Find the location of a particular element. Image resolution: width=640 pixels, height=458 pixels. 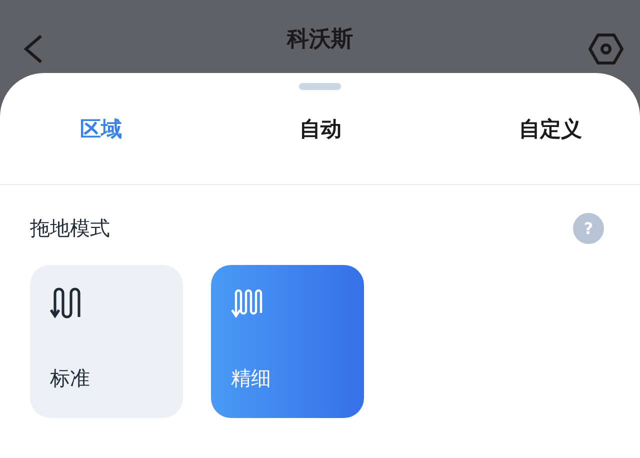

drag-handle is located at coordinates (320, 86).